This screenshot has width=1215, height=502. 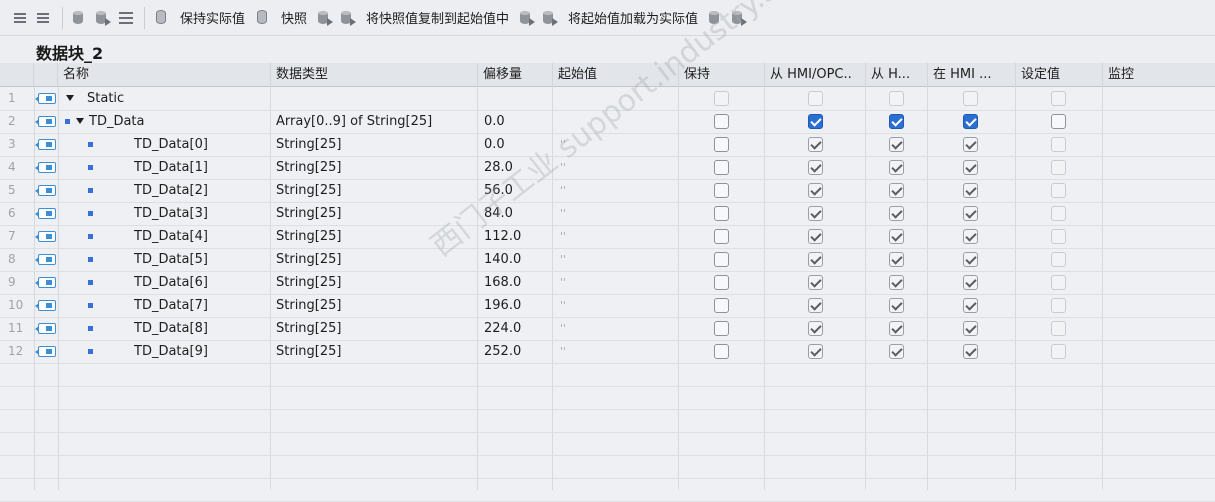 I want to click on load-snapshot-icon, so click(x=716, y=17).